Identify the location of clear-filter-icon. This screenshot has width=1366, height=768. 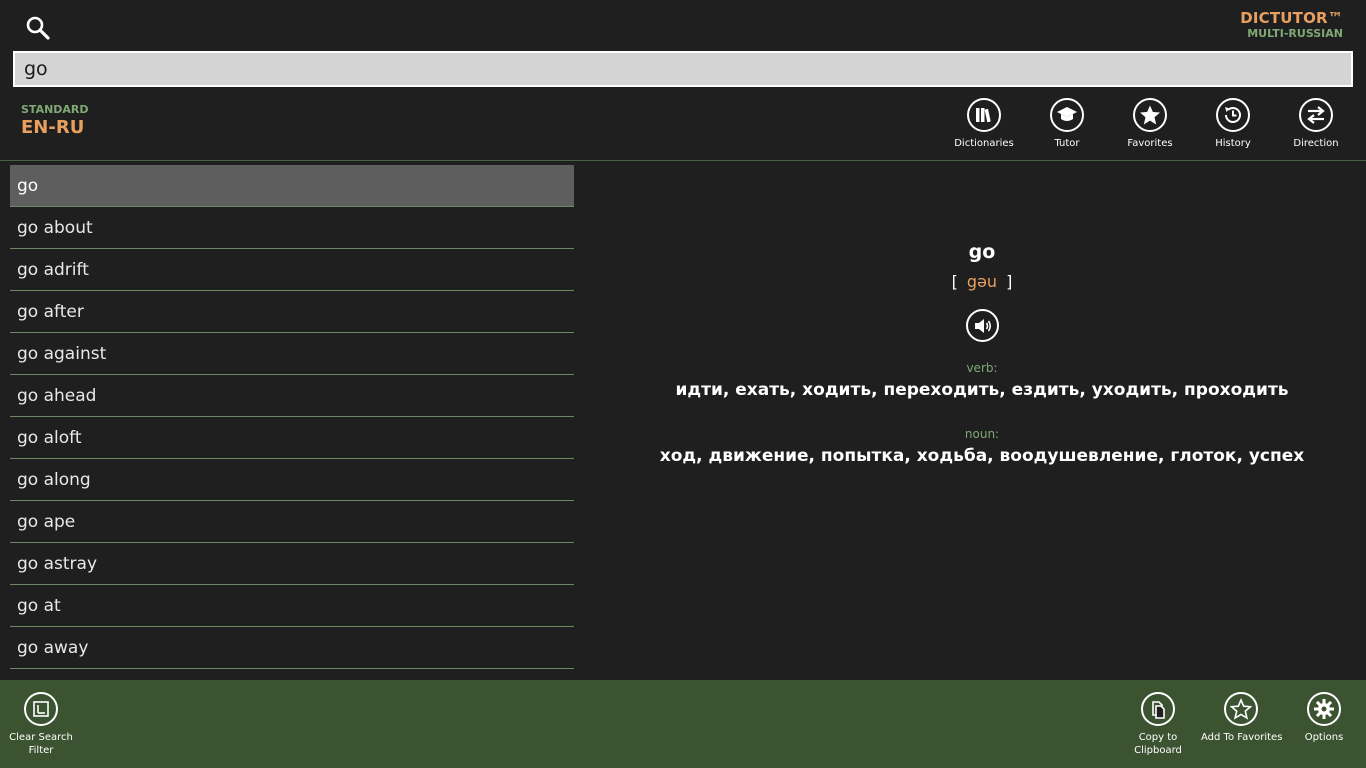
(41, 709).